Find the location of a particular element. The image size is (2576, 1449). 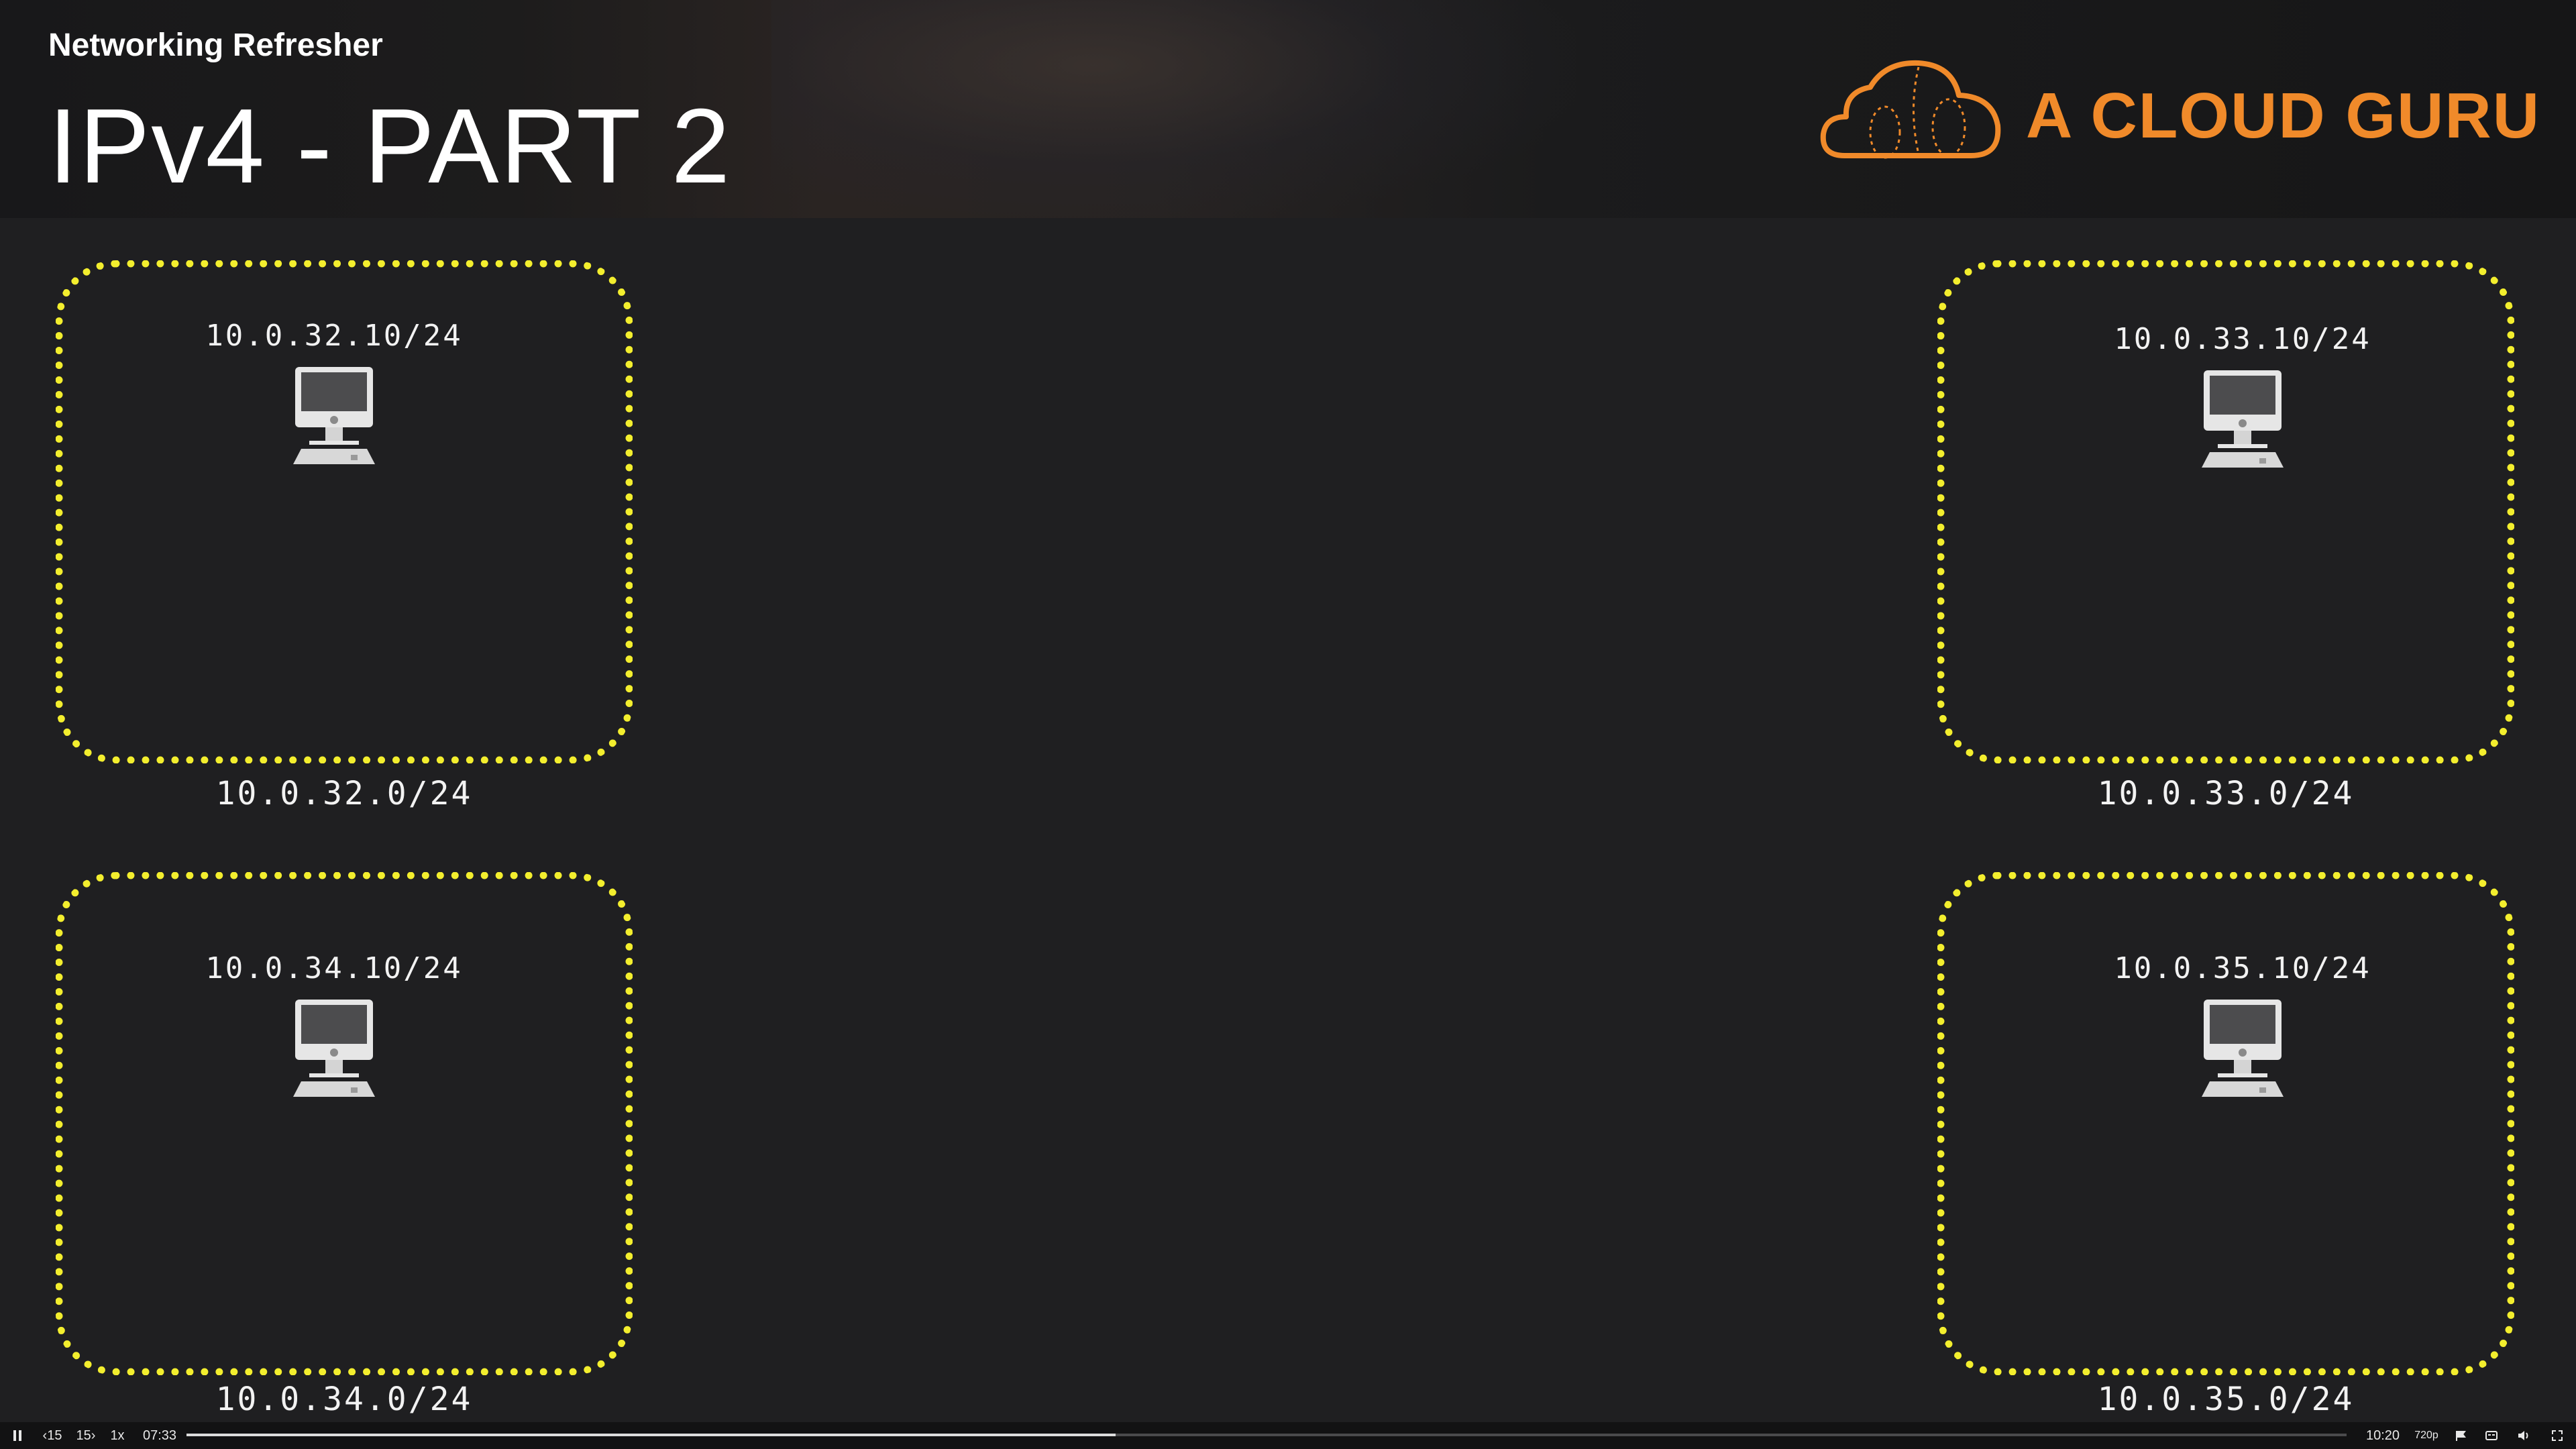

forward-icon: › is located at coordinates (93, 1435).